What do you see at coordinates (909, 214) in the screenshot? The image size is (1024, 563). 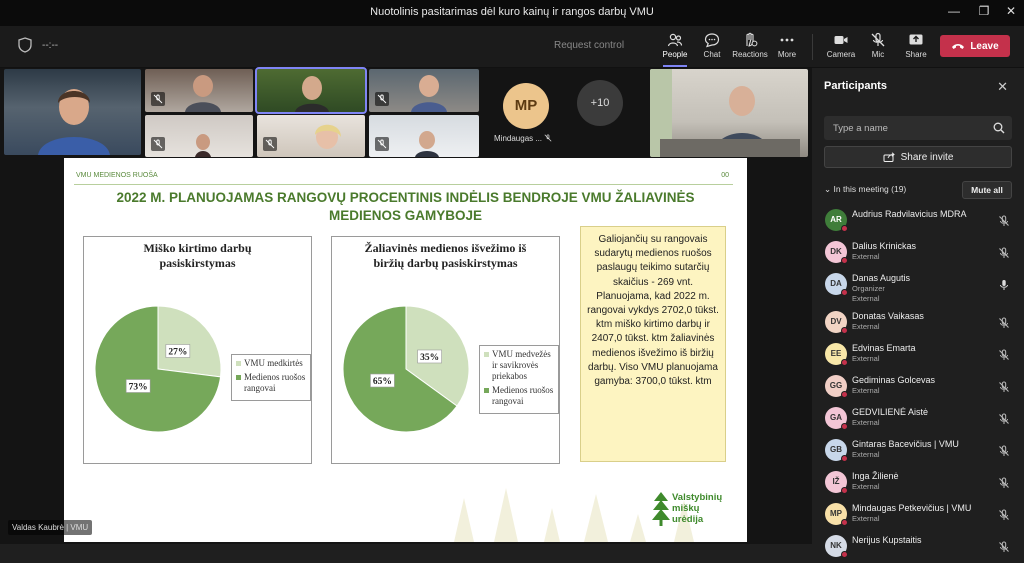 I see `participant-name: Audrius Radvilavicius MDRA` at bounding box center [909, 214].